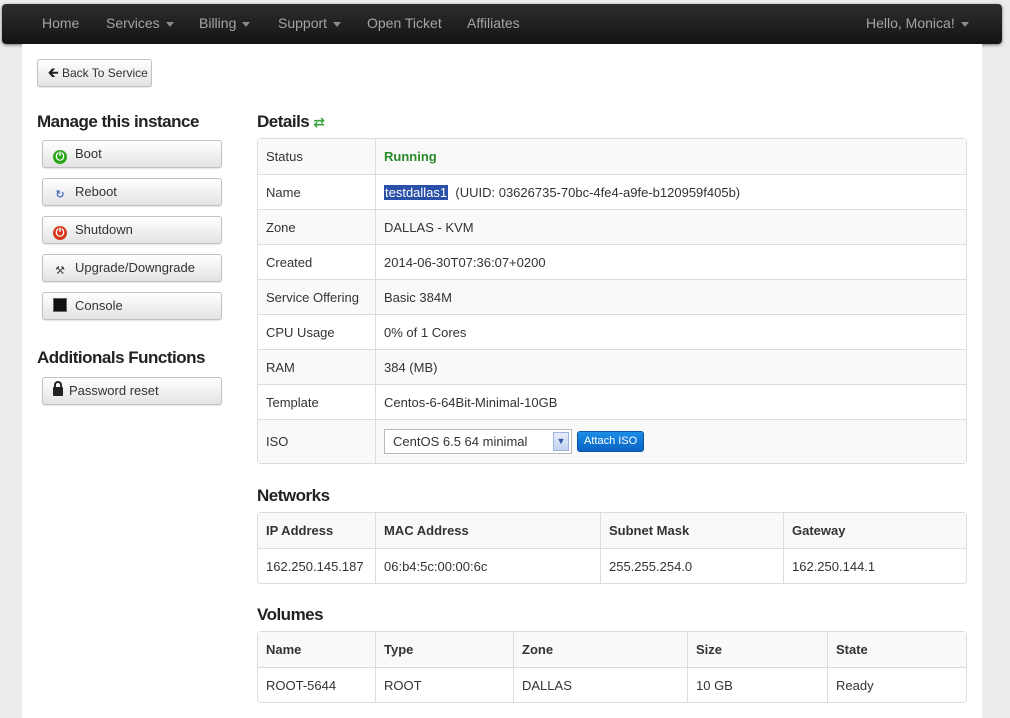 The image size is (1010, 718). I want to click on column-header: State, so click(896, 649).